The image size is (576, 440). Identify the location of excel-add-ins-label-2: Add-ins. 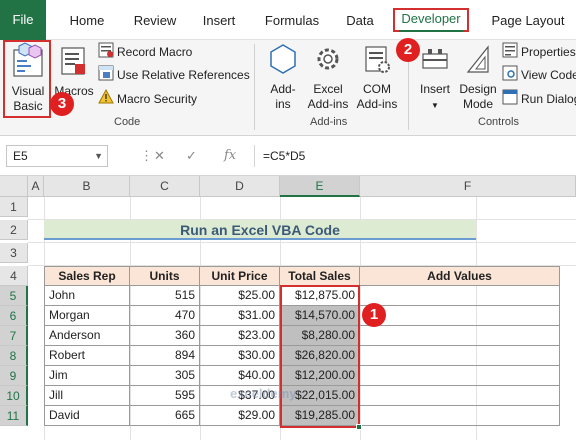
(328, 104).